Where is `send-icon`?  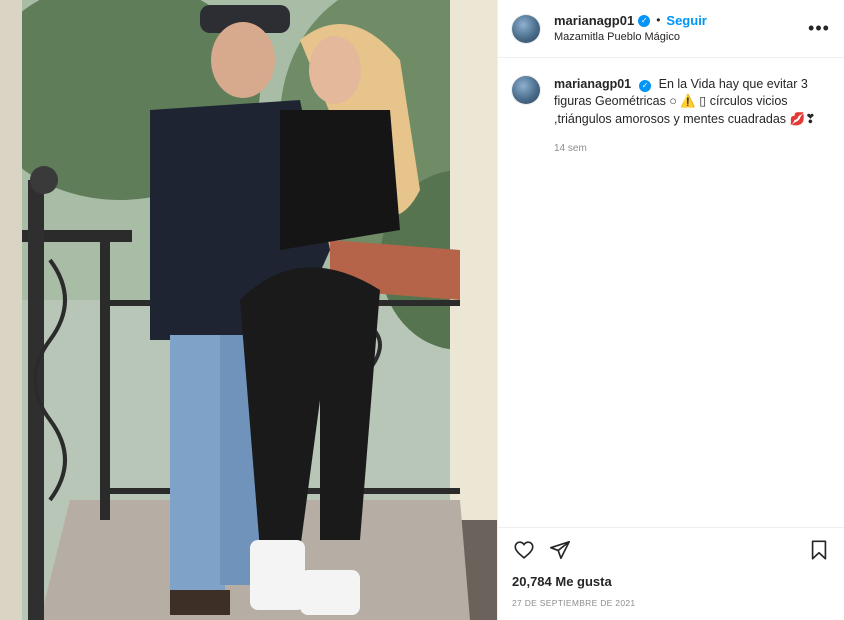
send-icon is located at coordinates (560, 550).